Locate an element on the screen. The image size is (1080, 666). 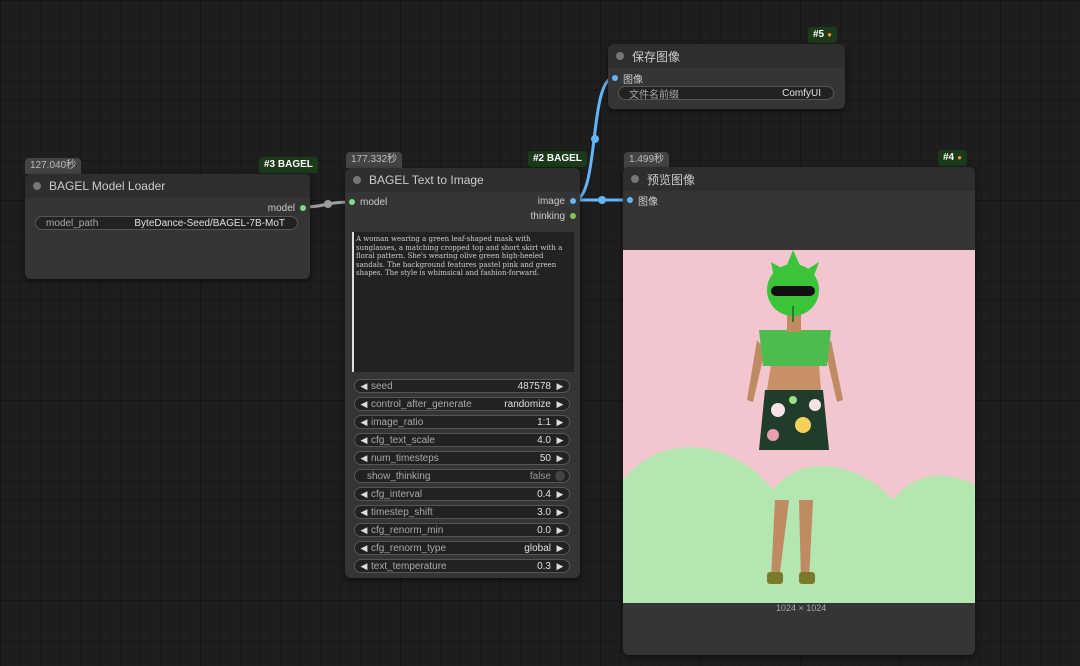
image-output-dot-icon is located at coordinates (573, 201).